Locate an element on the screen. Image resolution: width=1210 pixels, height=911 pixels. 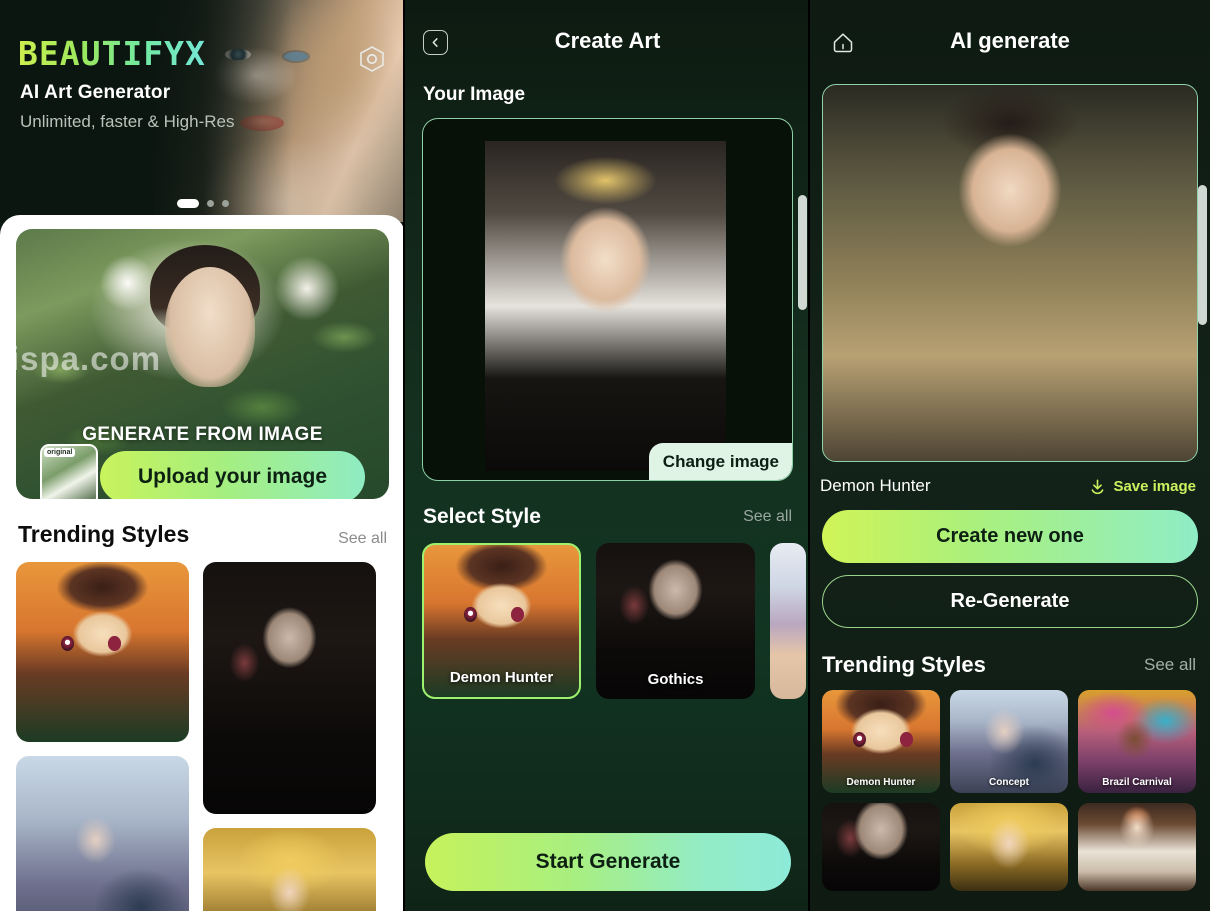
ai-generate-topbar: AI generate is located at coordinates (1010, 42).